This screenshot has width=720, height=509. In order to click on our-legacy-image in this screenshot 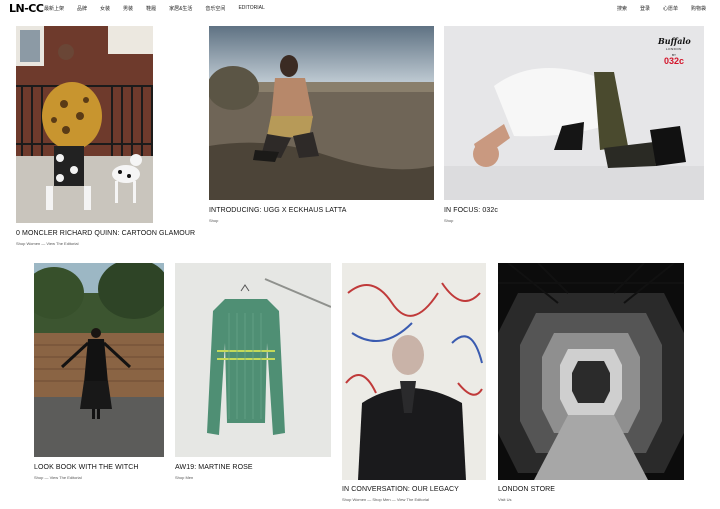, I will do `click(414, 371)`.